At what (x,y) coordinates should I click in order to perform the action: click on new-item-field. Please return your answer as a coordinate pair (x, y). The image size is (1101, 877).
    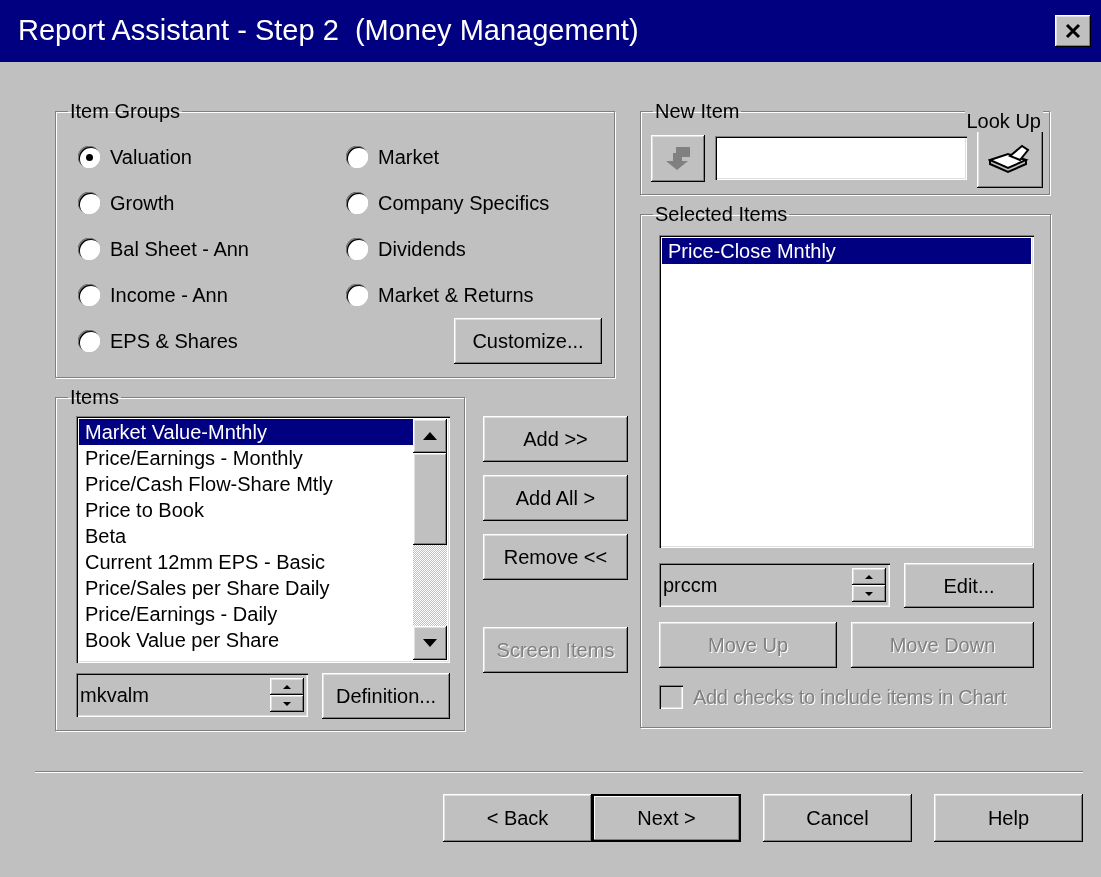
    Looking at the image, I should click on (841, 158).